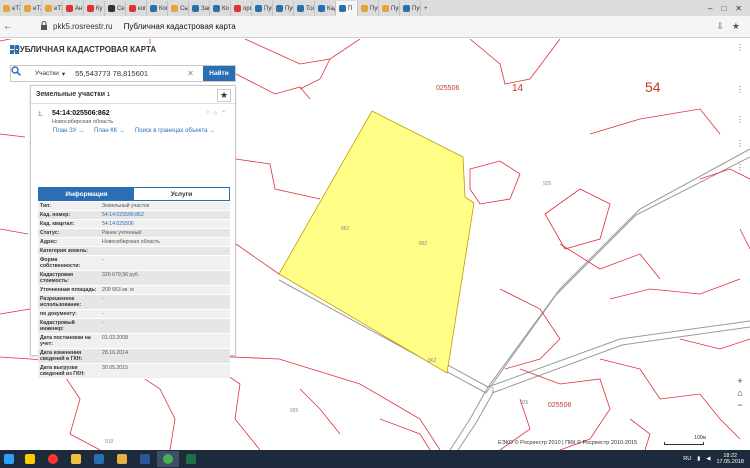 Image resolution: width=750 pixels, height=468 pixels. I want to click on block-label-right: 025506, so click(559, 405).